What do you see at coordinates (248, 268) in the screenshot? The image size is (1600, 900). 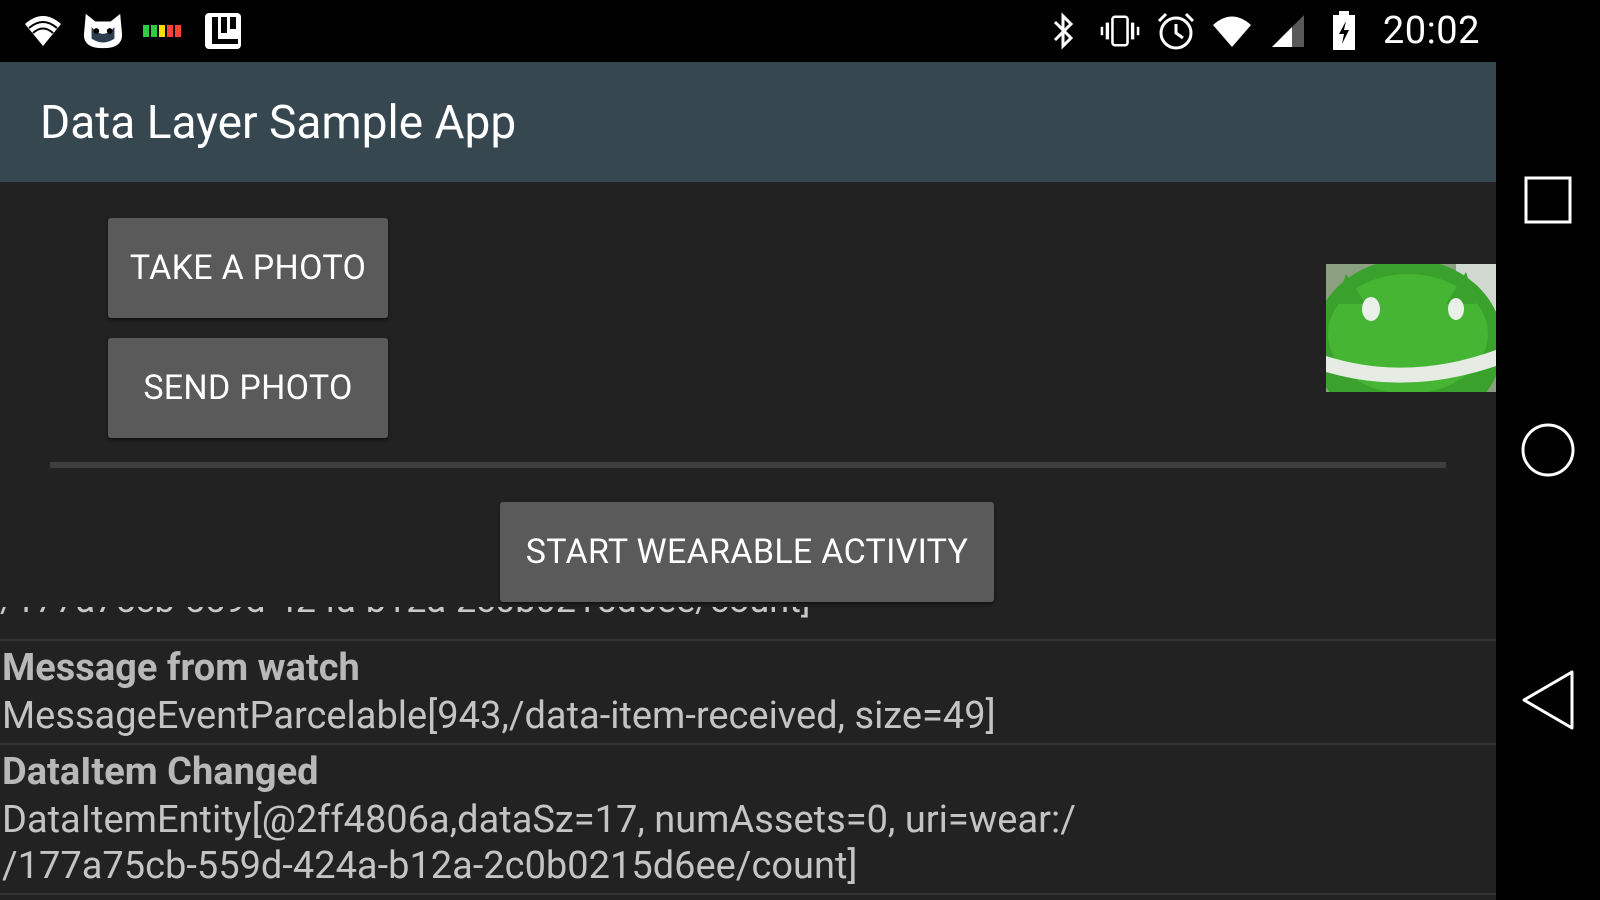 I see `take-photo-button: TAKE A PHOTO` at bounding box center [248, 268].